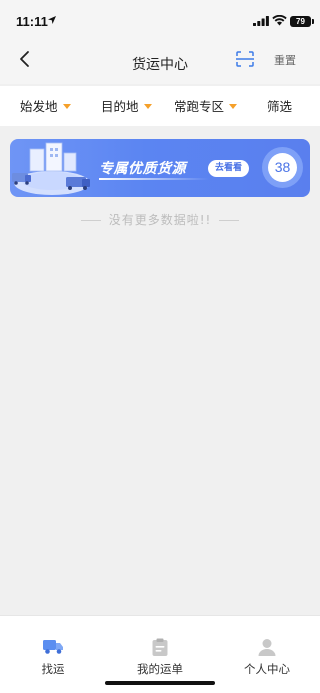 Image resolution: width=320 pixels, height=693 pixels. I want to click on page-title: 货运中心, so click(160, 65).